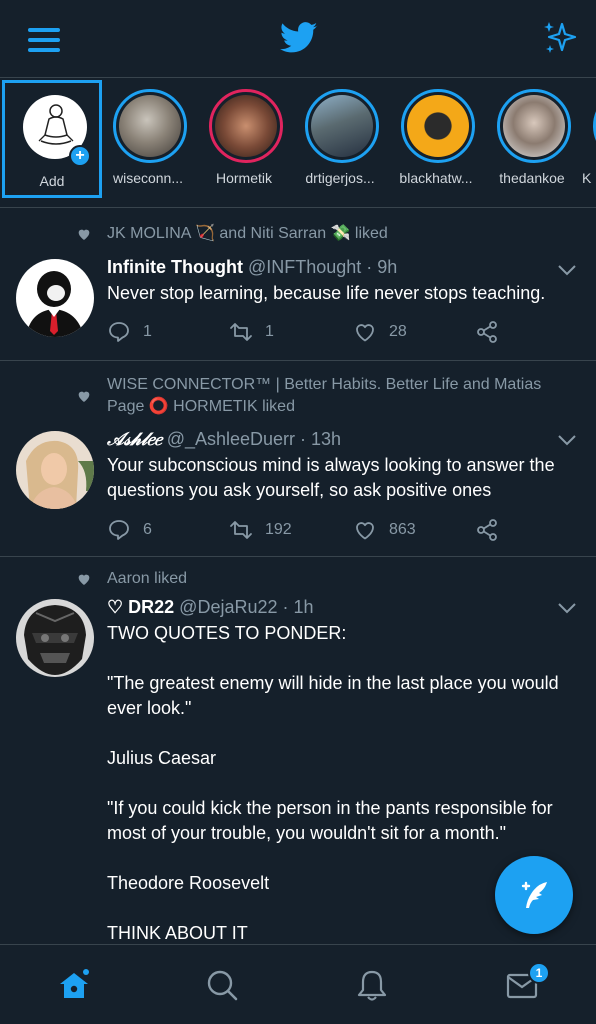 The height and width of the screenshot is (1024, 596). I want to click on add-plus-icon: +, so click(80, 156).